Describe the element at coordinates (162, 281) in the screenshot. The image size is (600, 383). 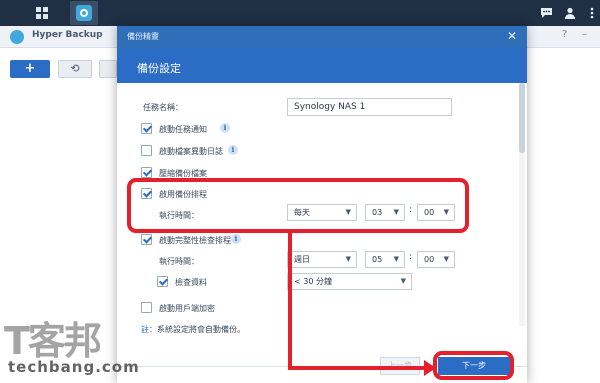
I see `check-data-checkbox` at that location.